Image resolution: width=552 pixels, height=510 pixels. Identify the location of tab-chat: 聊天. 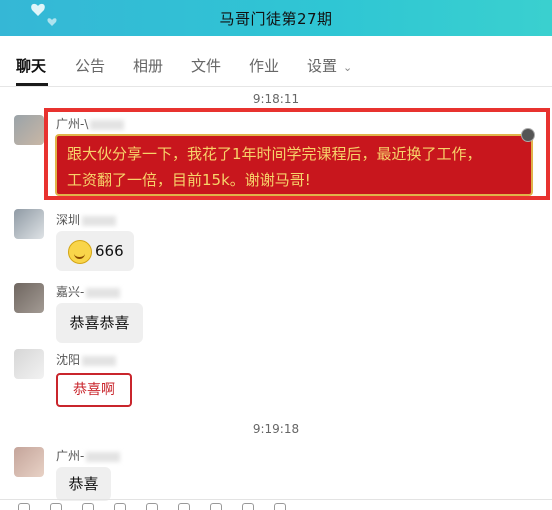
(31, 65).